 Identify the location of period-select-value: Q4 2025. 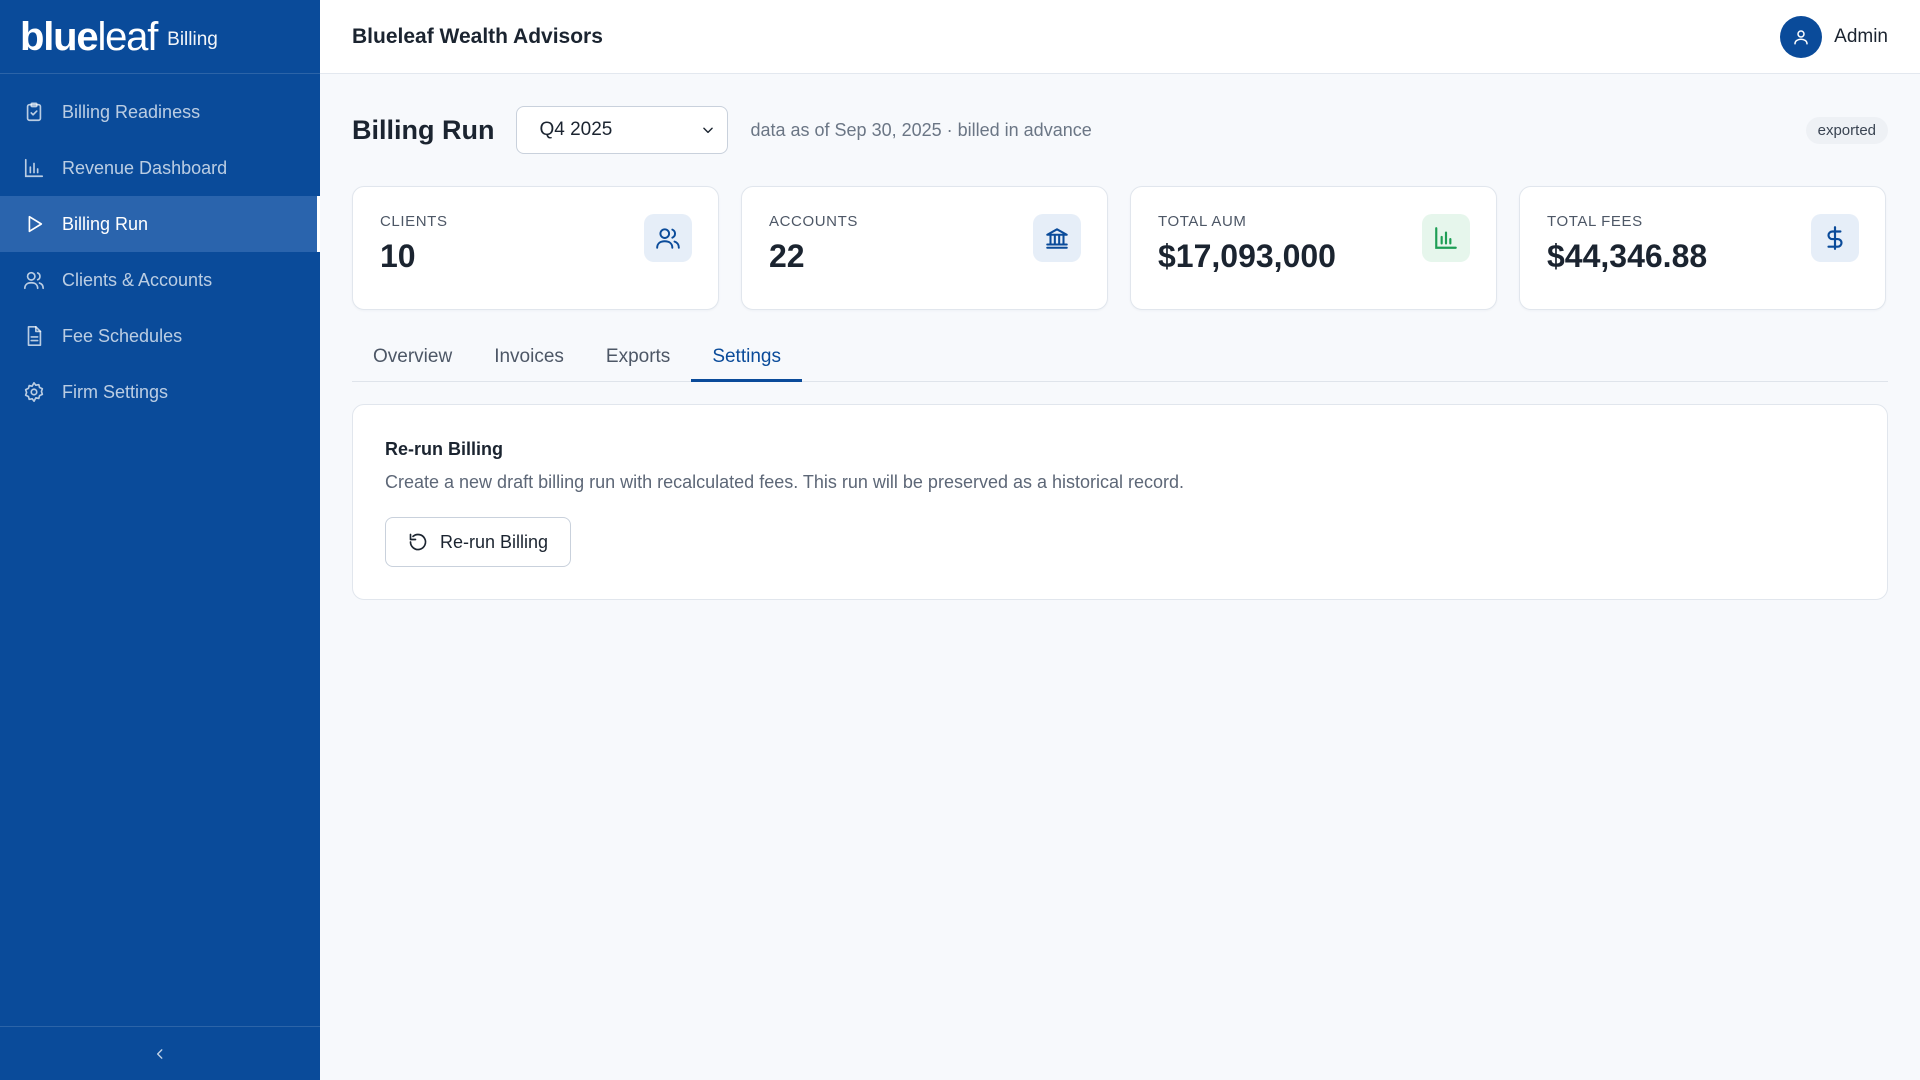
(576, 129).